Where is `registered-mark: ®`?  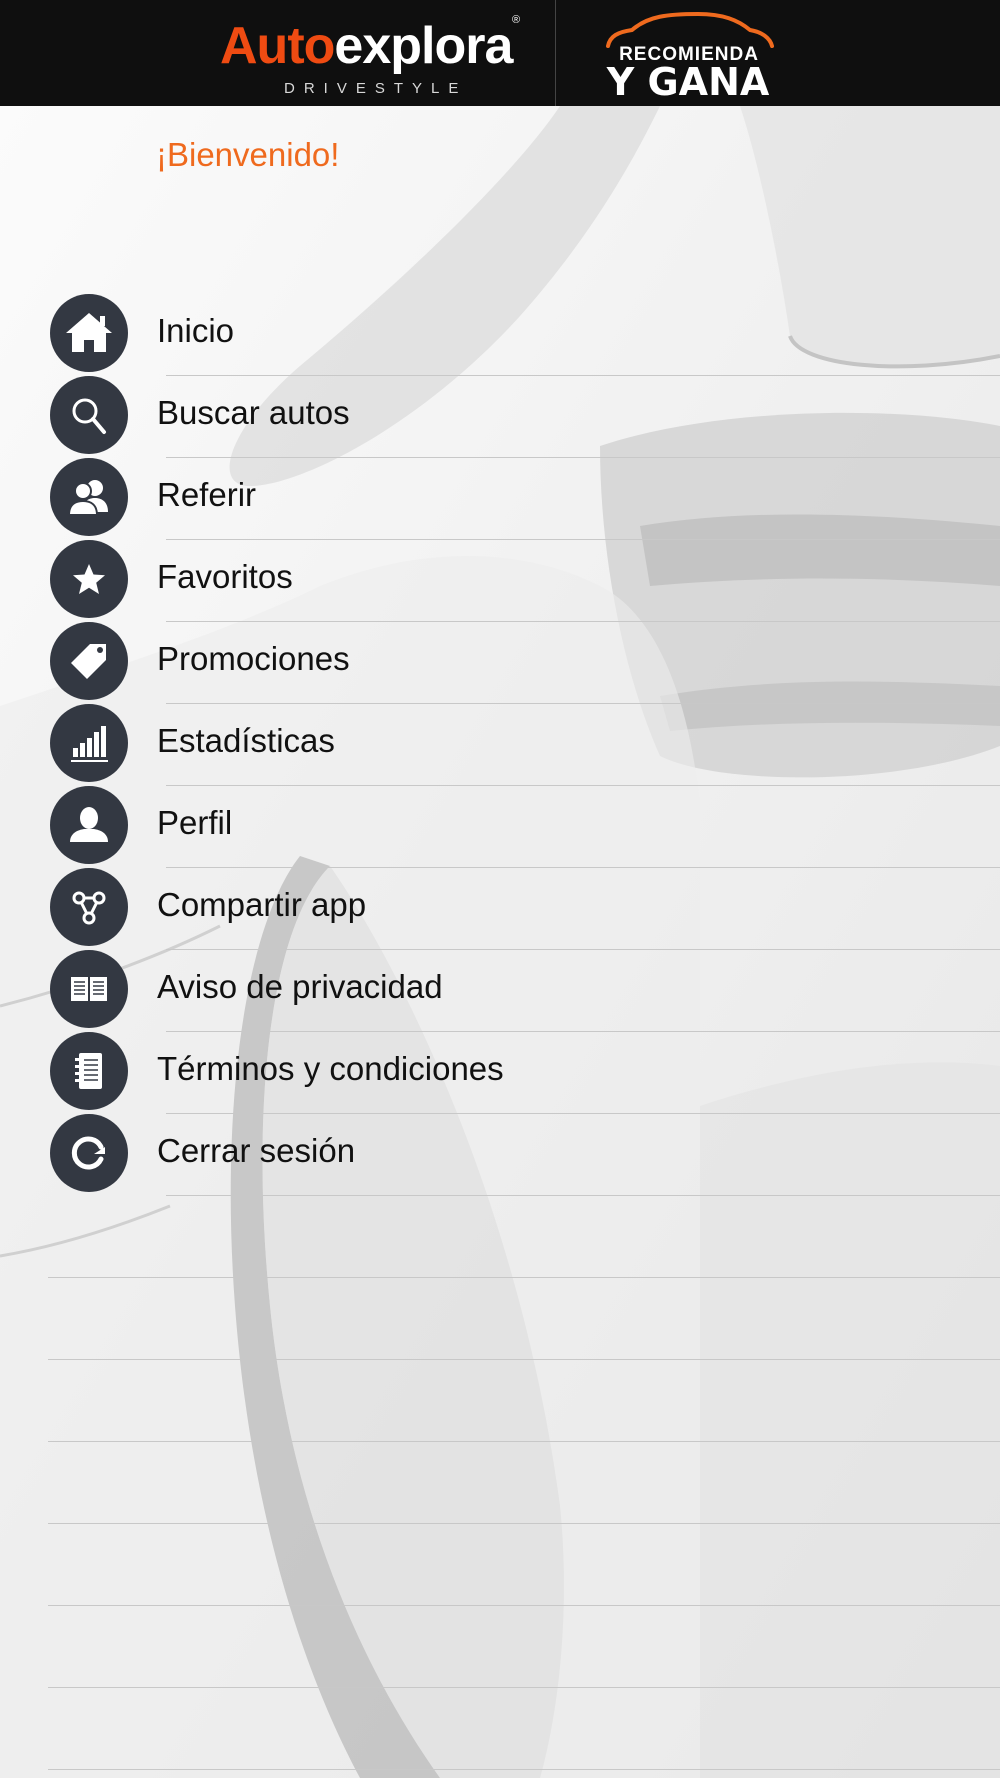 registered-mark: ® is located at coordinates (516, 20).